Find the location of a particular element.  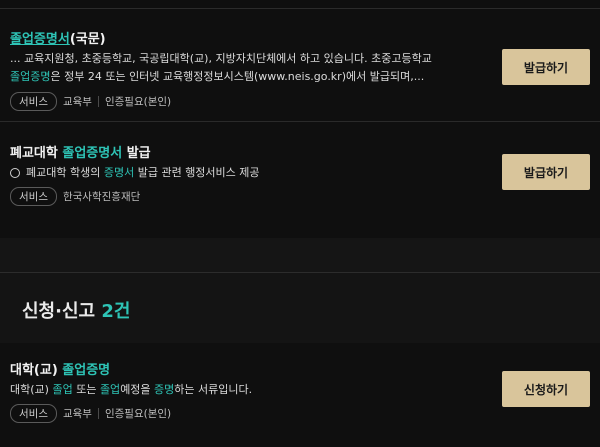

issue-button-2: 발급하기 is located at coordinates (546, 172).